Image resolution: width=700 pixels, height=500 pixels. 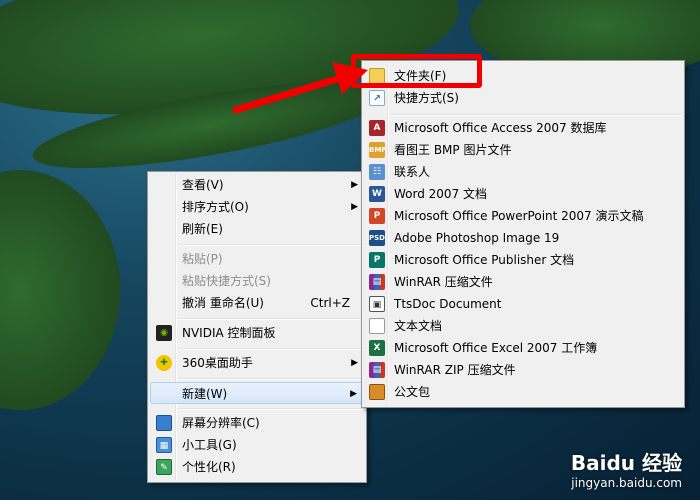 I want to click on watermark-url: jingyan.baidu.com, so click(x=626, y=483).